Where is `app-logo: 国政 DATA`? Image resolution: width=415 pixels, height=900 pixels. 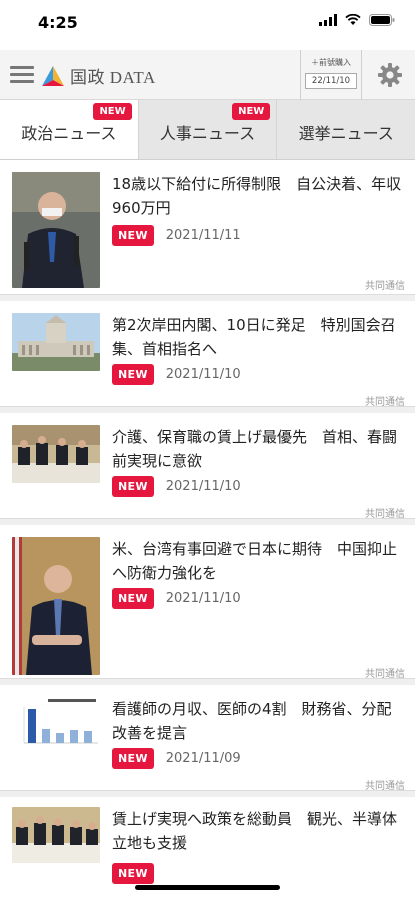 app-logo: 国政 DATA is located at coordinates (99, 75).